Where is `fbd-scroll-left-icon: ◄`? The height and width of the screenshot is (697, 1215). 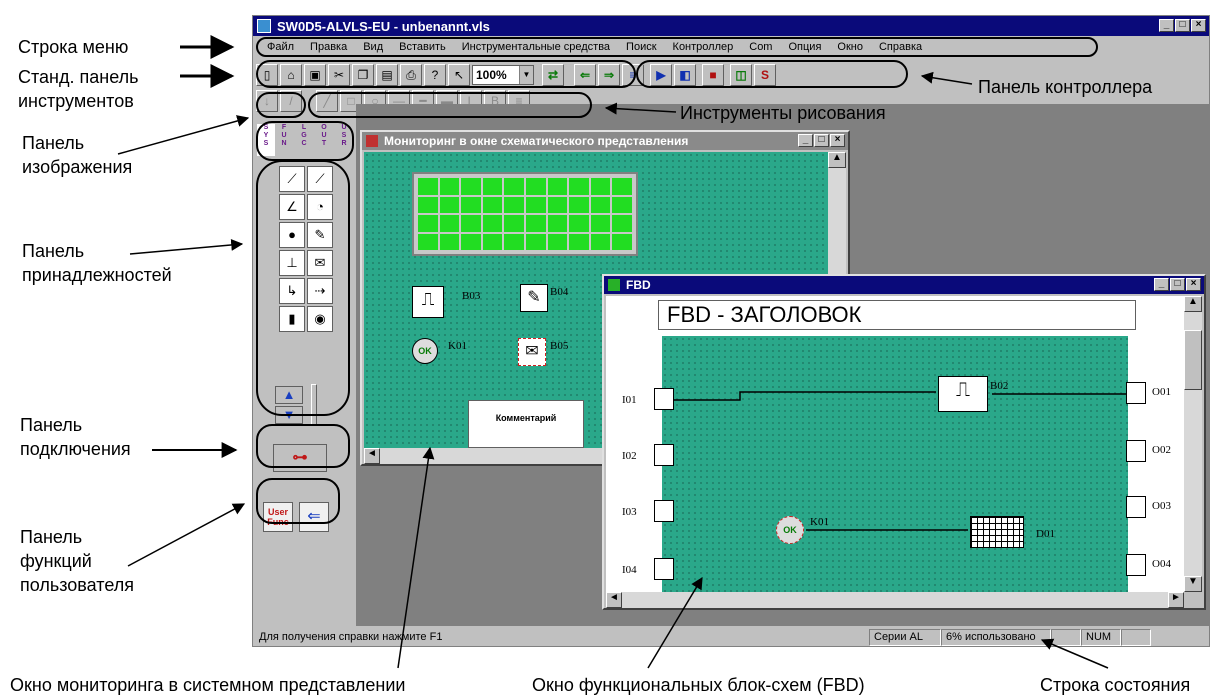
fbd-scroll-left-icon: ◄ is located at coordinates (614, 600).